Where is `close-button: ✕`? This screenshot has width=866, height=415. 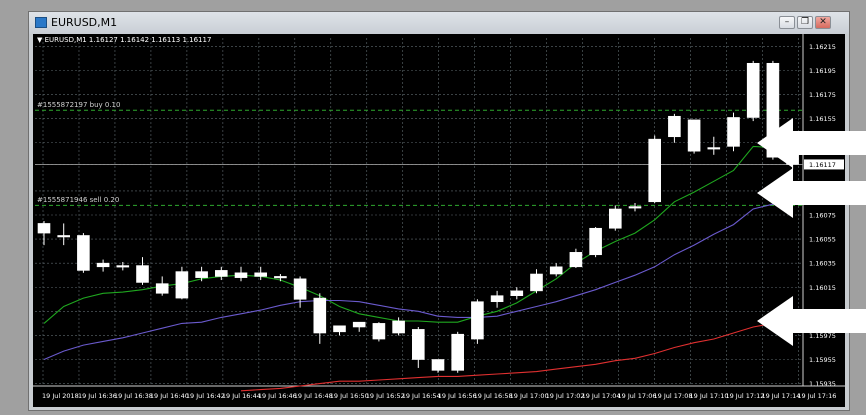 close-button: ✕ is located at coordinates (823, 22).